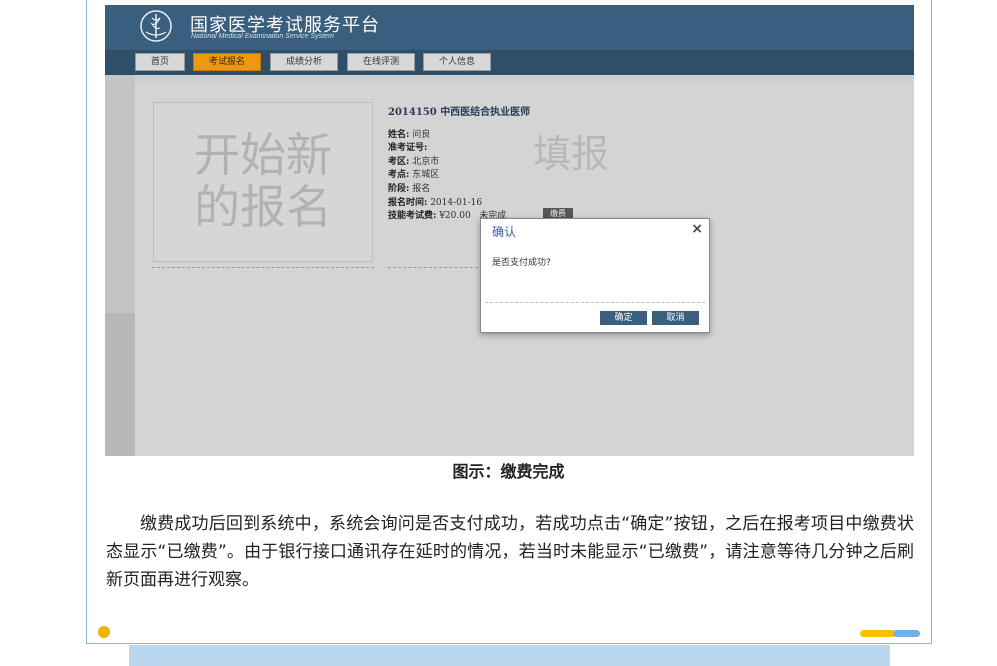 The image size is (997, 666). What do you see at coordinates (120, 194) in the screenshot?
I see `left-strip` at bounding box center [120, 194].